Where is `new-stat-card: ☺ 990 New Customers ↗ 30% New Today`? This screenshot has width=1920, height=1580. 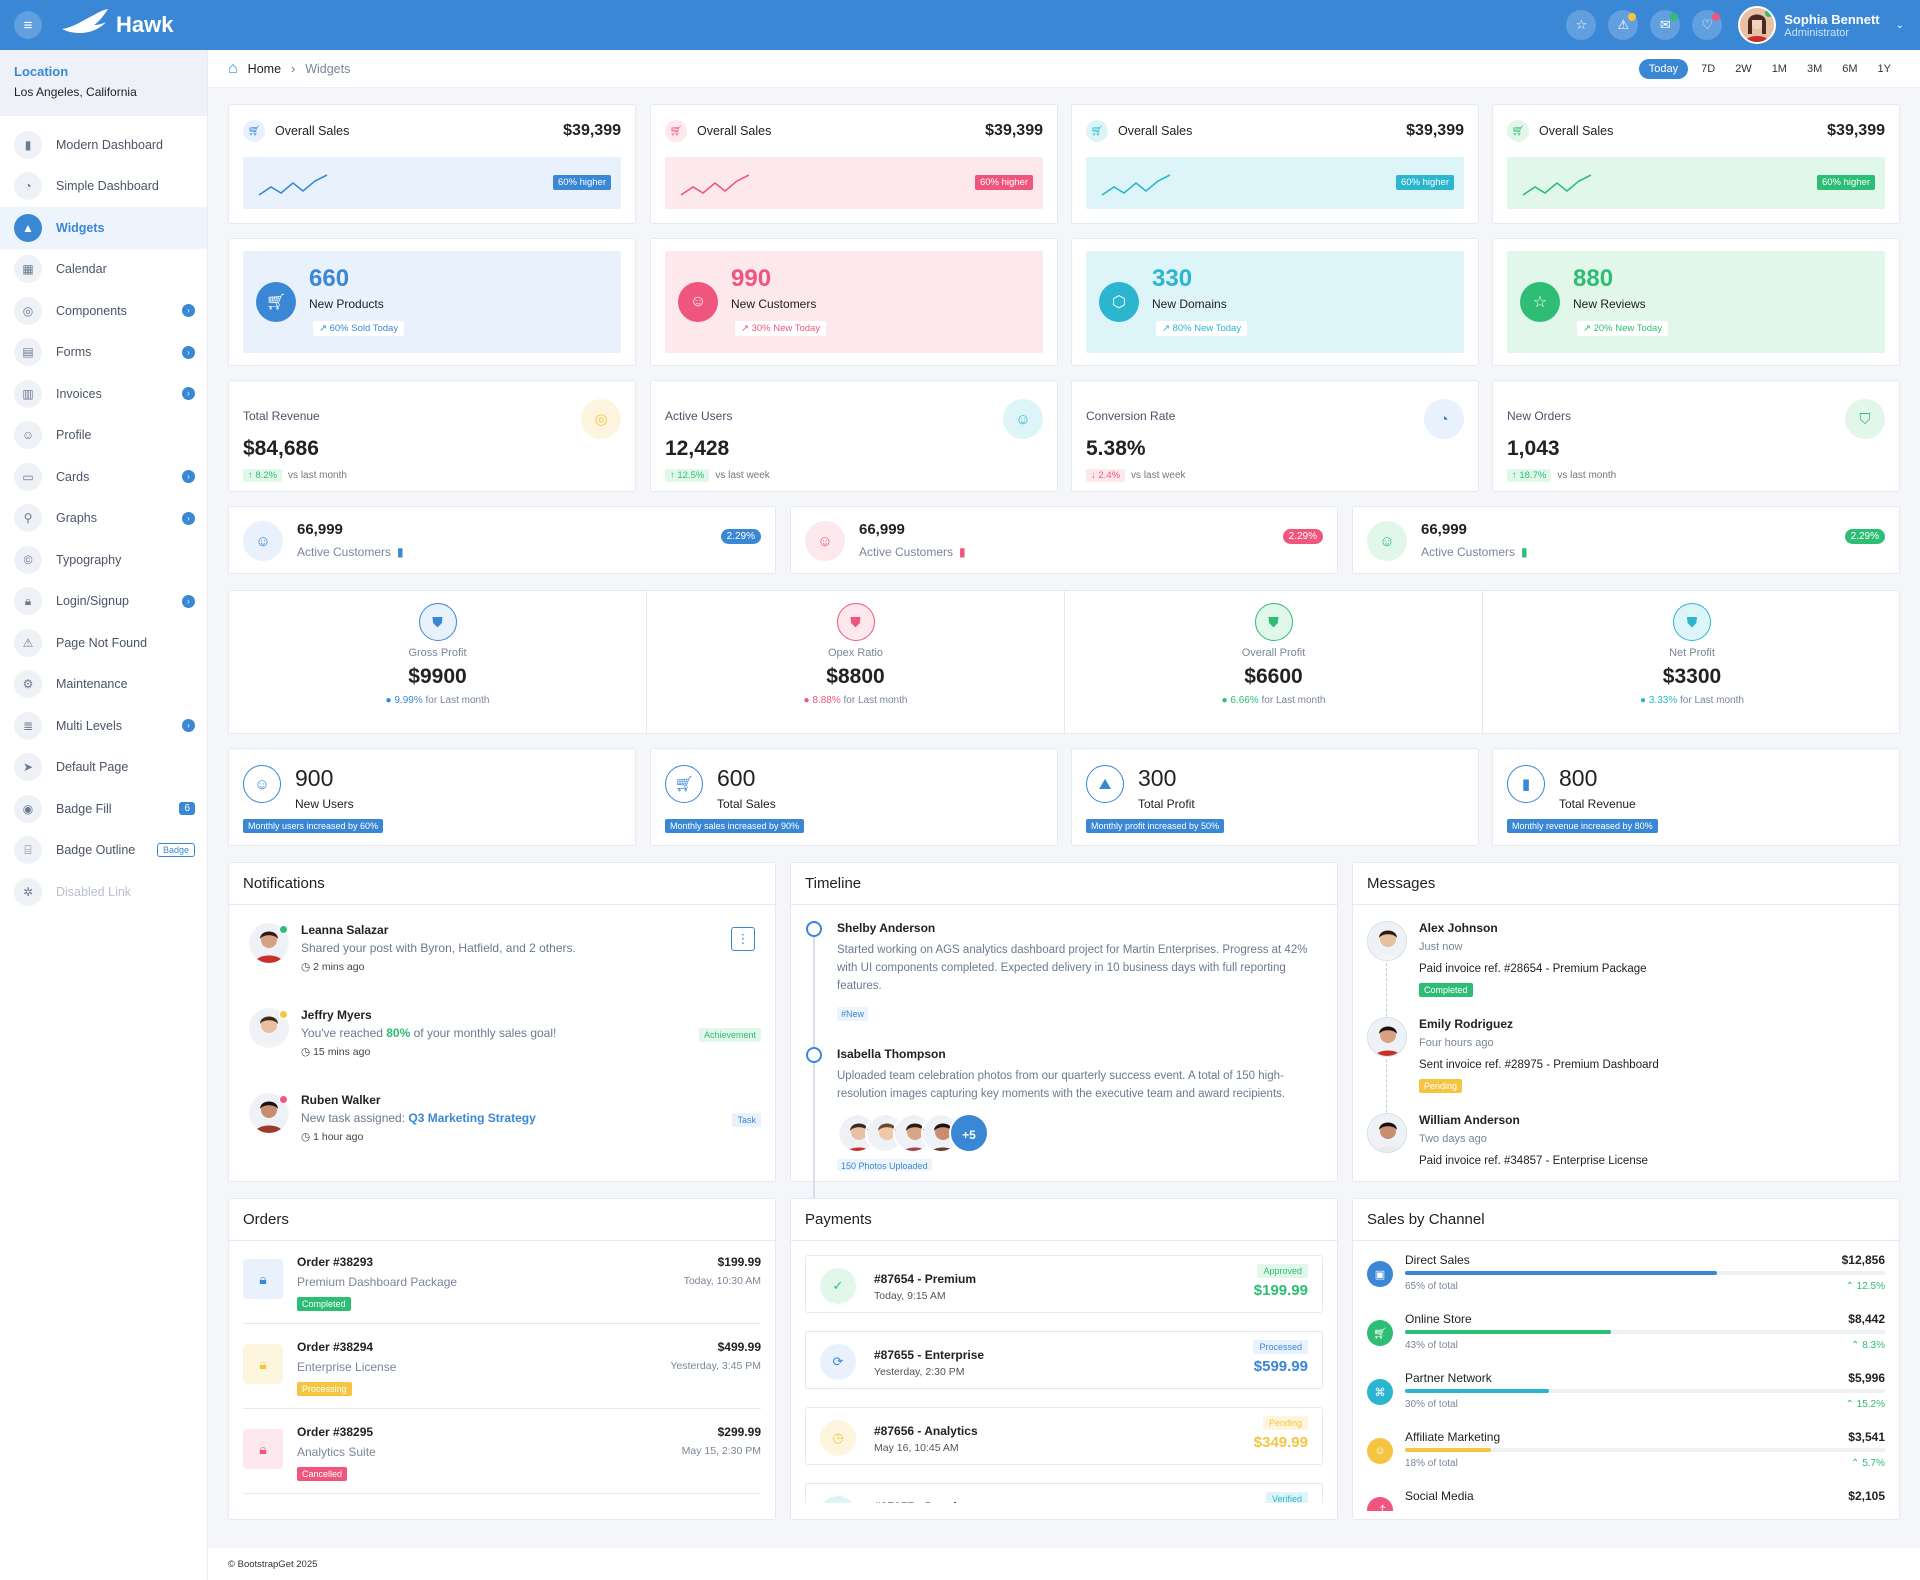 new-stat-card: ☺ 990 New Customers ↗ 30% New Today is located at coordinates (854, 302).